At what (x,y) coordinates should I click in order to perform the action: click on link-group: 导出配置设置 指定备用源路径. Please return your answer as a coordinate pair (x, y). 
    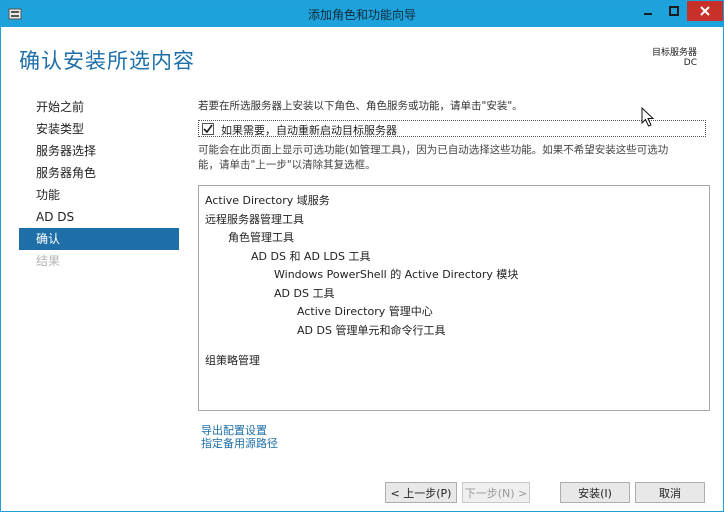
    Looking at the image, I should click on (239, 437).